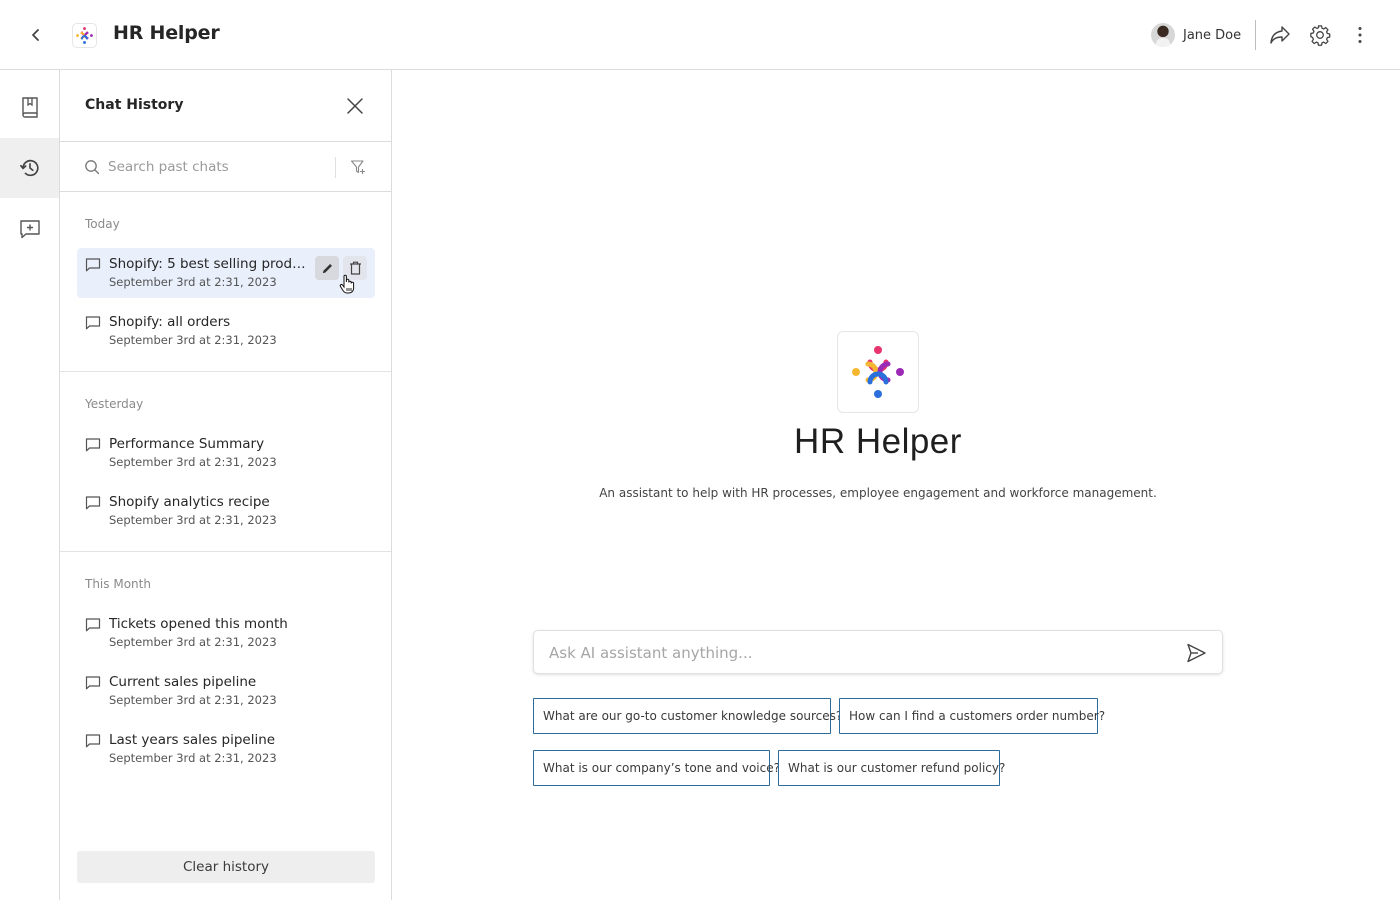 This screenshot has height=900, width=1400. I want to click on new-chat-icon, so click(29, 229).